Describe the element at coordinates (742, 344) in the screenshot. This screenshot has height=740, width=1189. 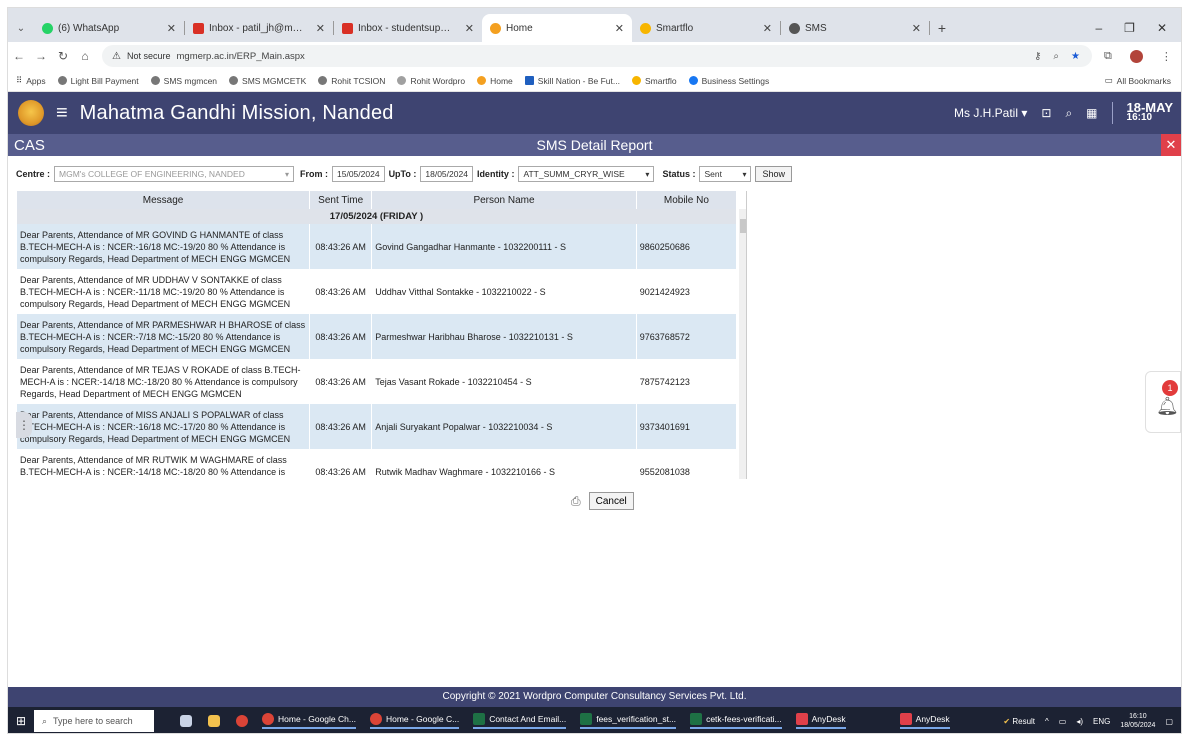
I see `table-scrollbar` at that location.